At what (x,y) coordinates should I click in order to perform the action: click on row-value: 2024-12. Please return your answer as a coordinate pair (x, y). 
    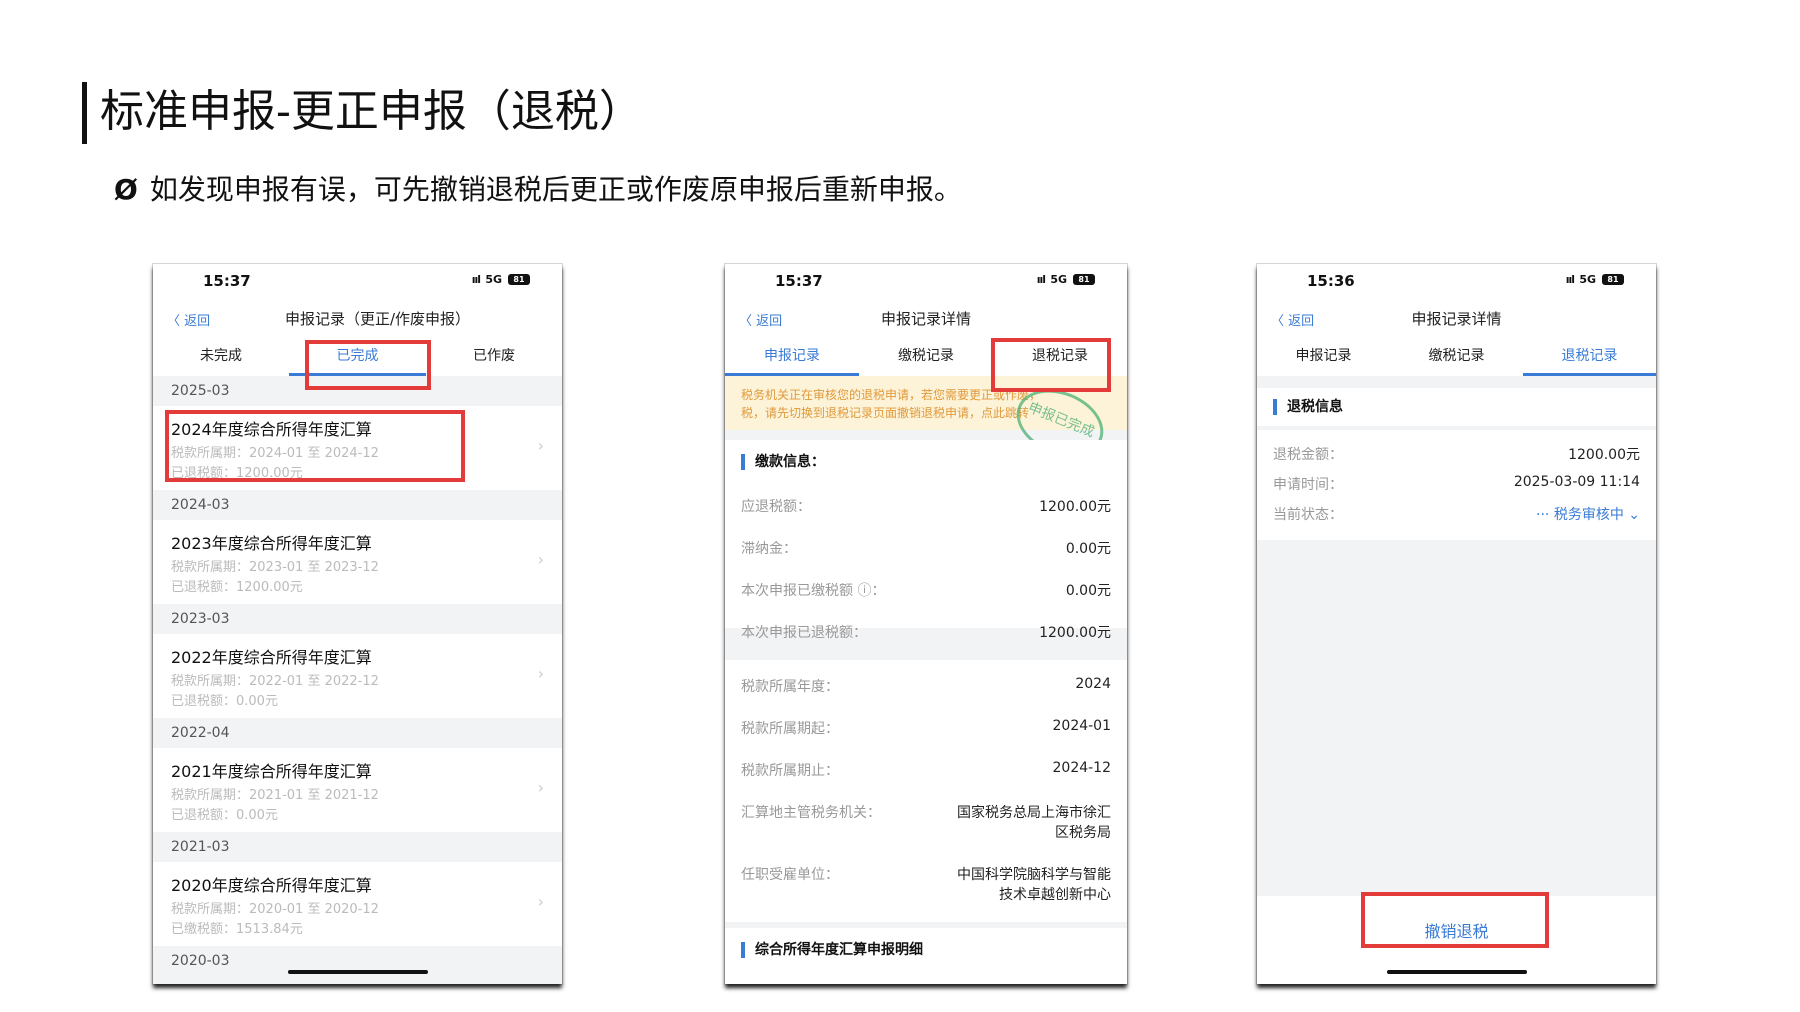
    Looking at the image, I should click on (1082, 768).